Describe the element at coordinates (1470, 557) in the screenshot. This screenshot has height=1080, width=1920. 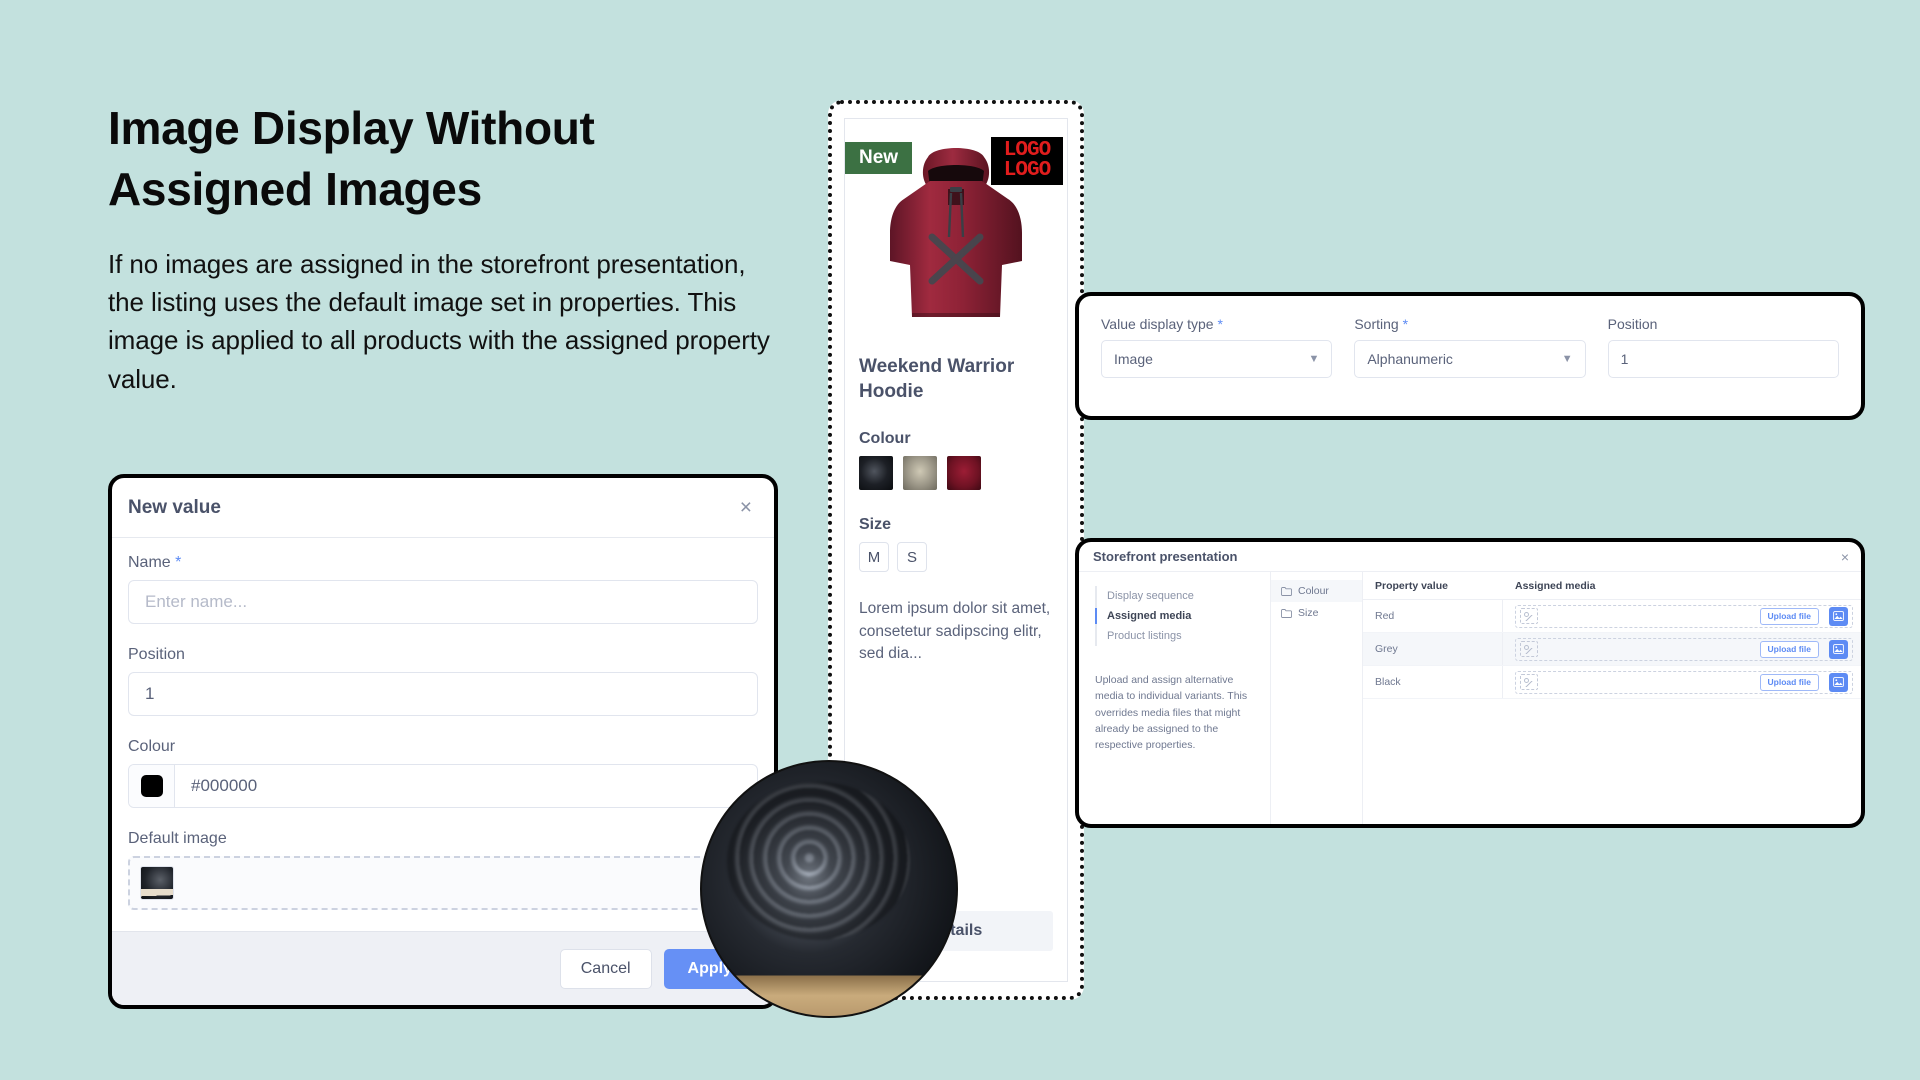
I see `storefront-panel-header: Storefront presentation ×` at that location.